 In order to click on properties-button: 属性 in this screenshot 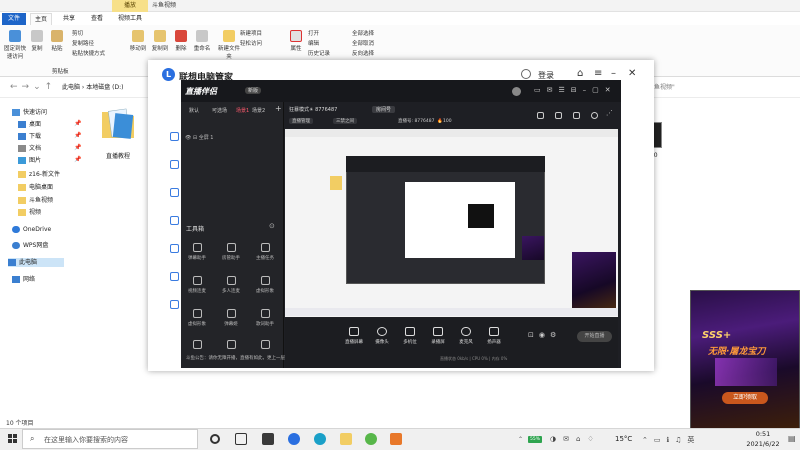, I will do `click(296, 41)`.